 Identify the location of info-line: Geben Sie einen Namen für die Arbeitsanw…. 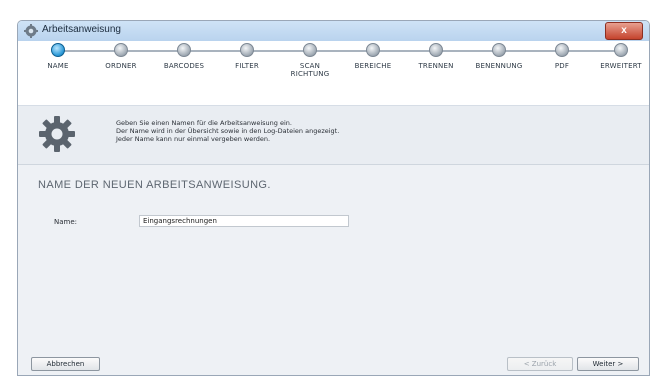
(204, 123).